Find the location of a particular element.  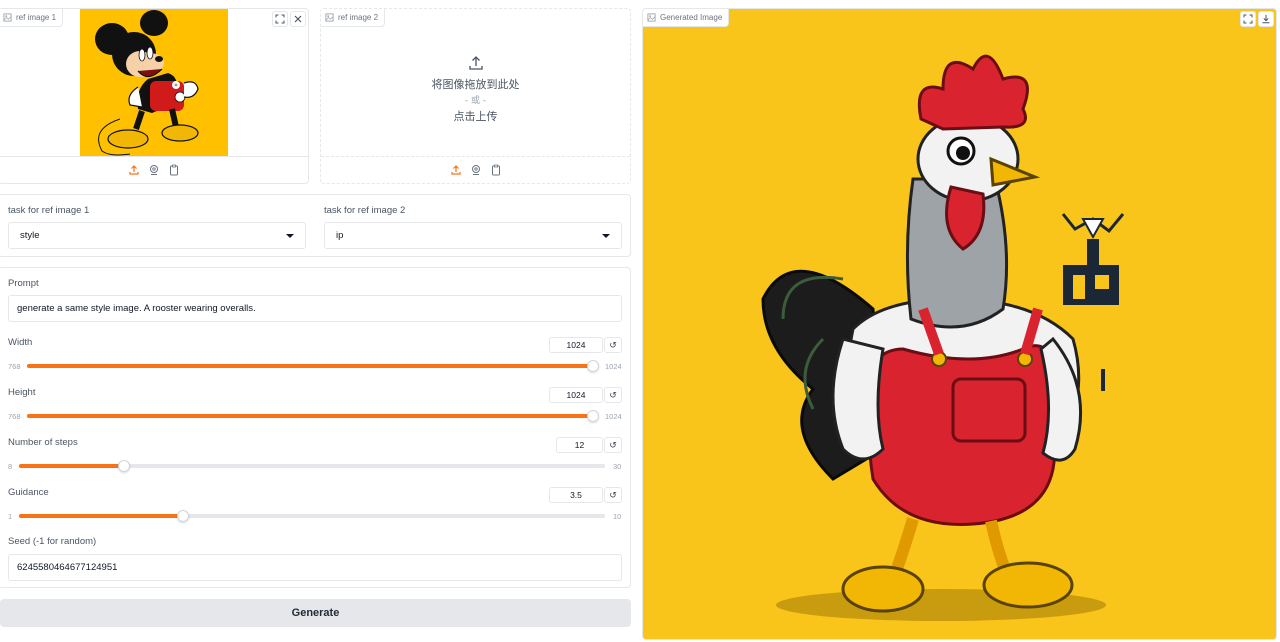

width-reset-button: ↺ is located at coordinates (613, 345).